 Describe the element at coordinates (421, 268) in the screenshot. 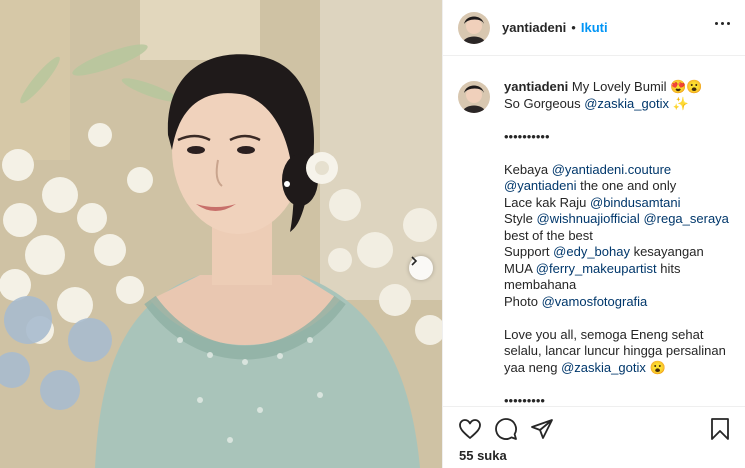

I see `next-image-button` at that location.